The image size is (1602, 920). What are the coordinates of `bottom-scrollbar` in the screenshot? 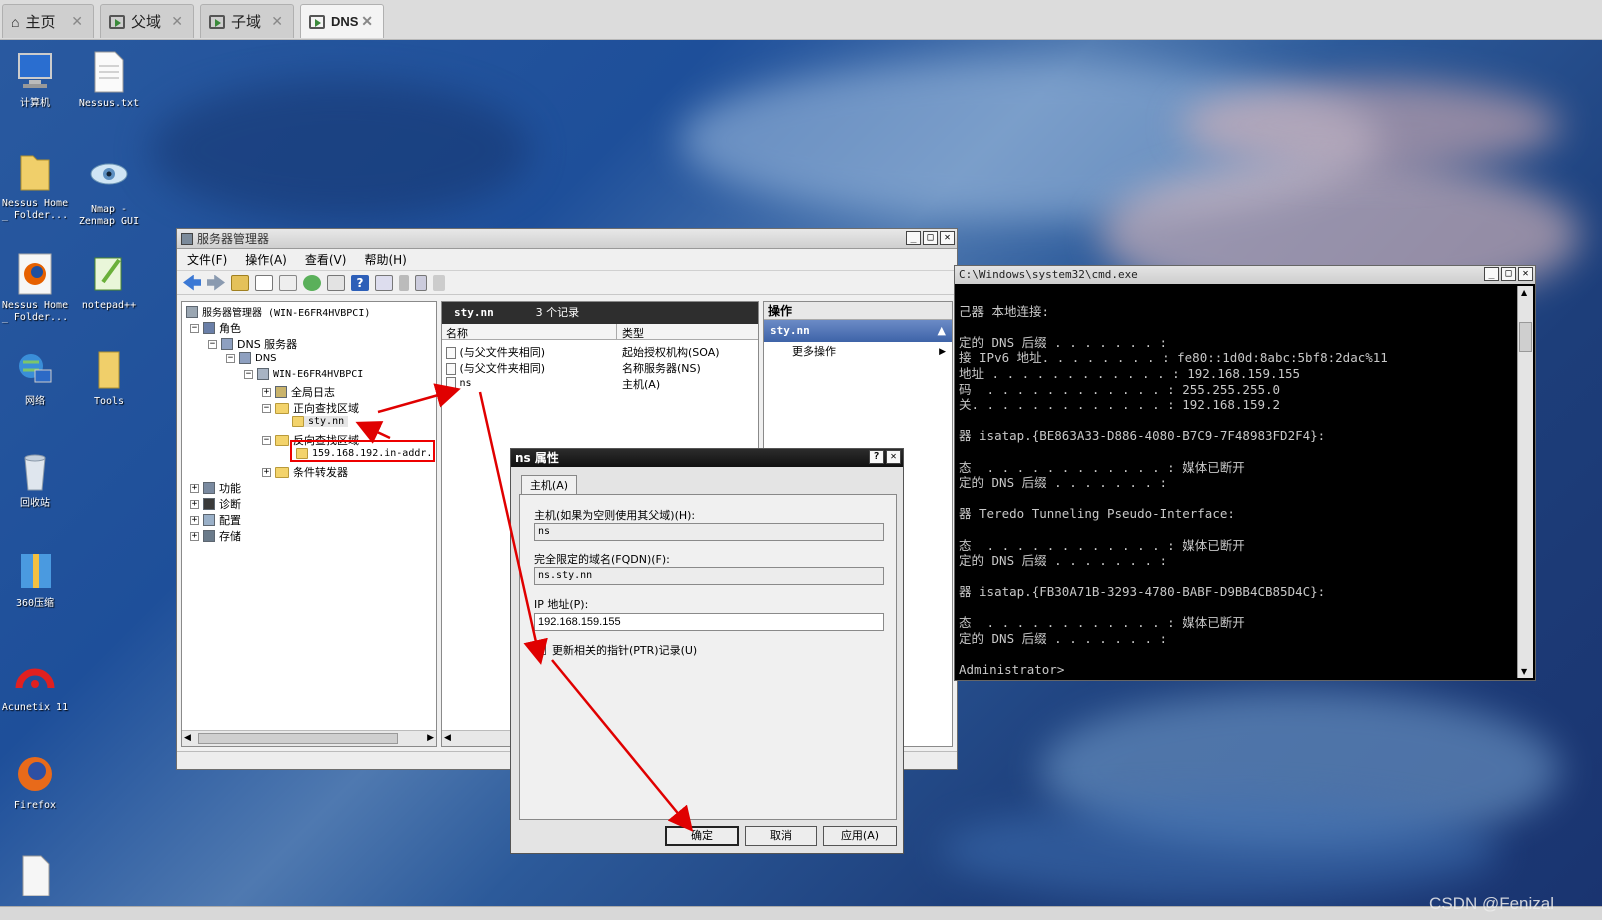 It's located at (801, 913).